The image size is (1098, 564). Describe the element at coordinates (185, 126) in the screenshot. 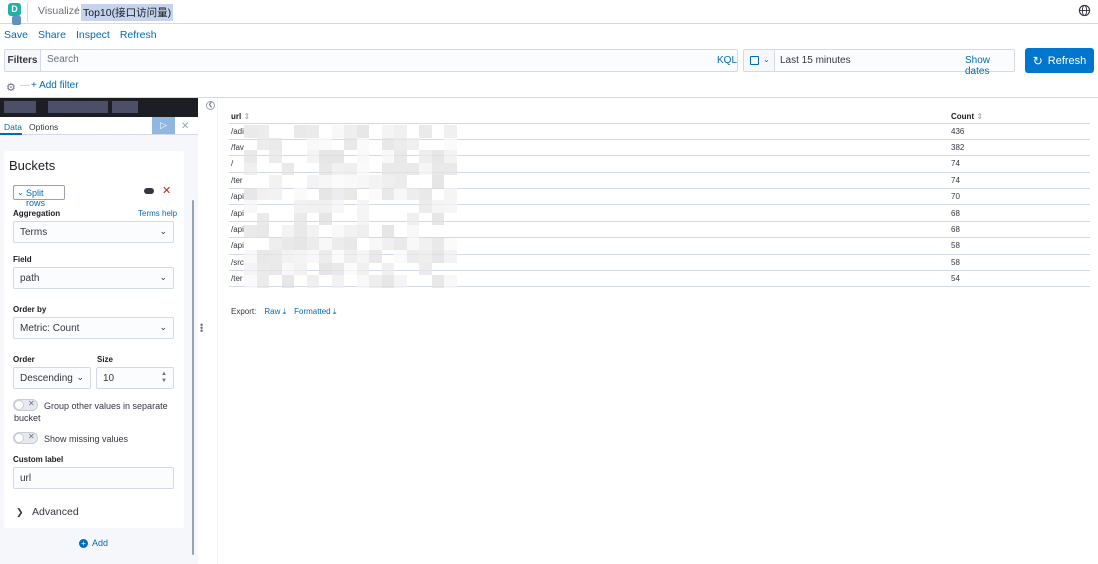

I see `discard-close-icon: ✕` at that location.